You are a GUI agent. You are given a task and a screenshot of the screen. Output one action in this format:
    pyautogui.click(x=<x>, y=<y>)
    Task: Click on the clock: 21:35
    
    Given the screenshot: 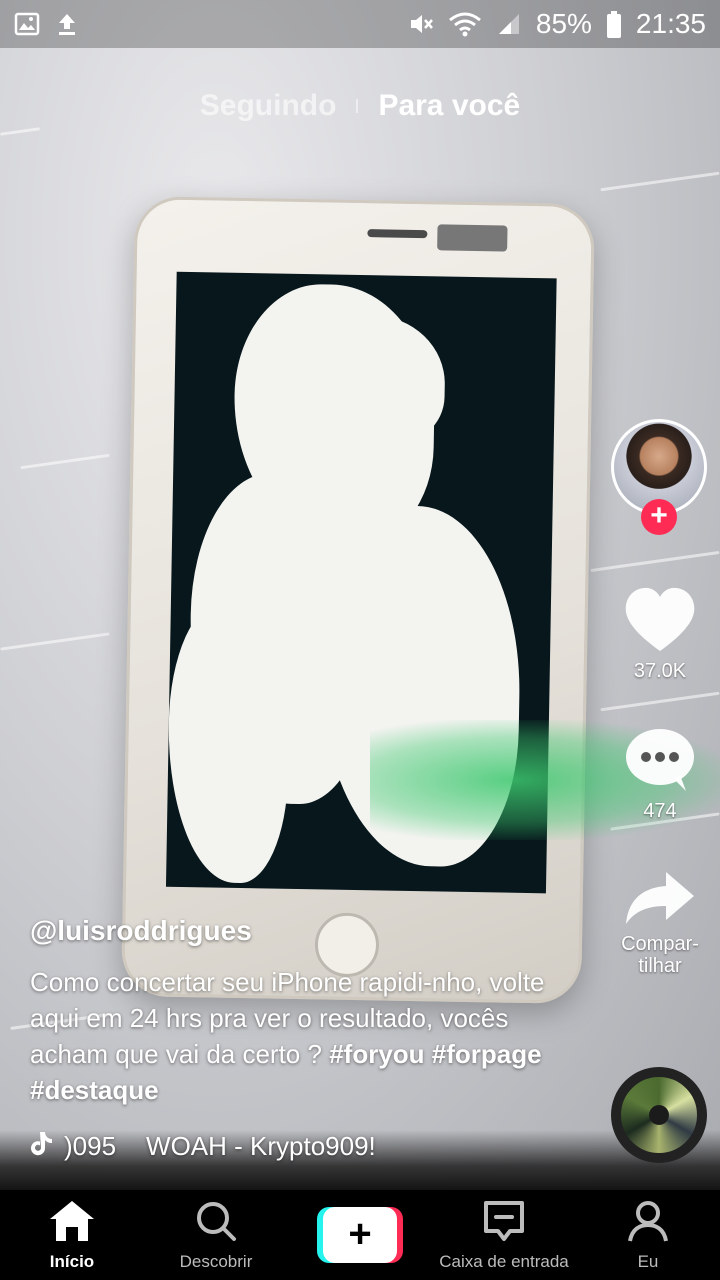 What is the action you would take?
    pyautogui.click(x=670, y=23)
    